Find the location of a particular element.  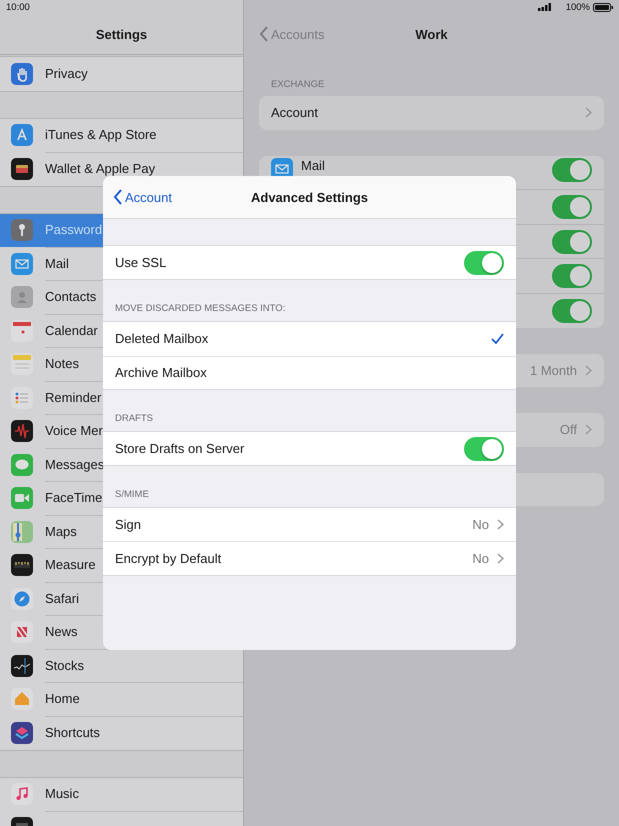

battery-percent: 100% is located at coordinates (578, 7).